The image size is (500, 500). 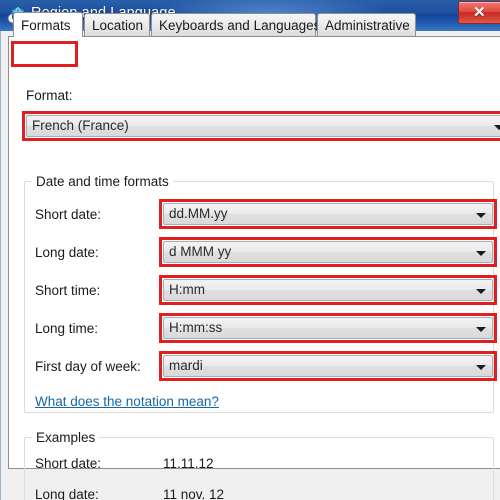 What do you see at coordinates (68, 290) in the screenshot?
I see `short-time-label: Short time:` at bounding box center [68, 290].